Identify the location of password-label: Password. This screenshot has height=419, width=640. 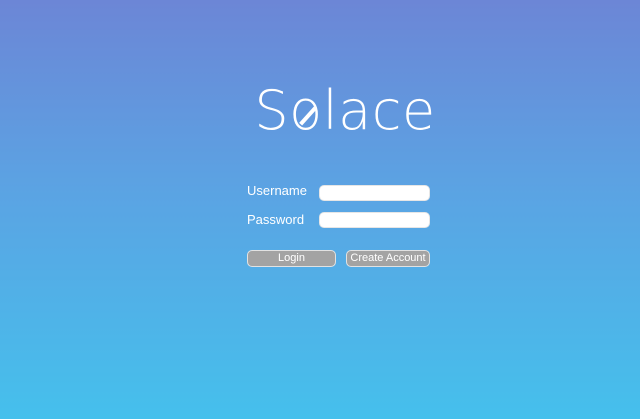
(276, 219).